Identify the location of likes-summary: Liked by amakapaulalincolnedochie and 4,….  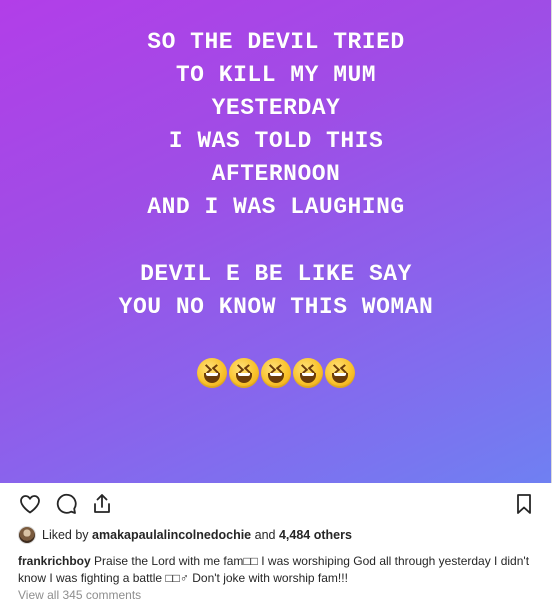
(277, 535).